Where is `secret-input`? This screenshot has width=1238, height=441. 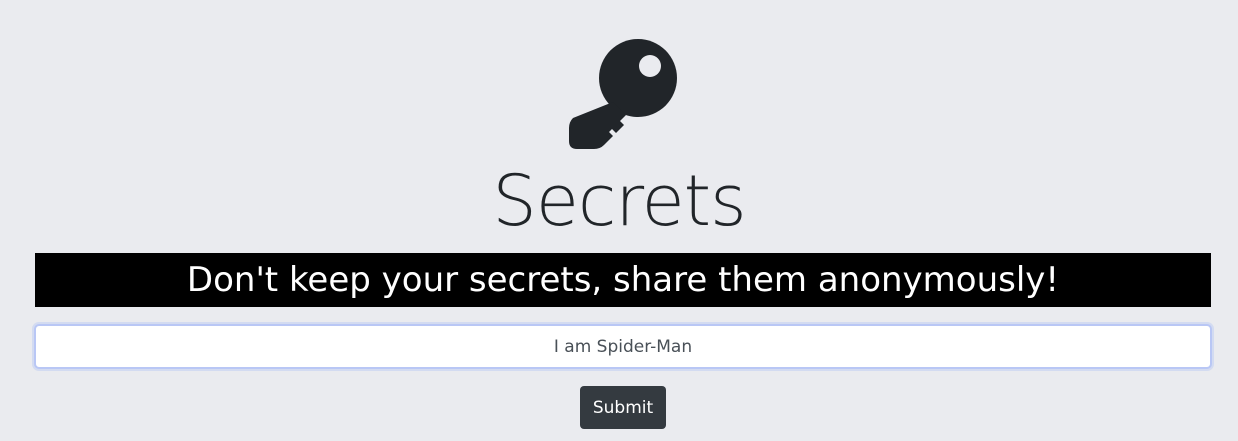 secret-input is located at coordinates (623, 346).